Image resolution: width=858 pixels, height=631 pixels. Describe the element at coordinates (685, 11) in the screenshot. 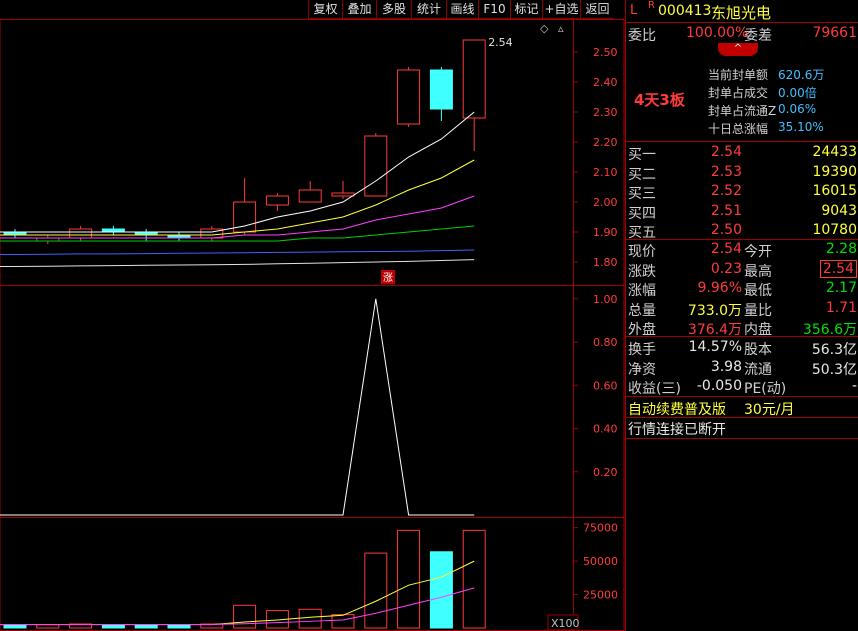

I see `stock-code: 000413` at that location.